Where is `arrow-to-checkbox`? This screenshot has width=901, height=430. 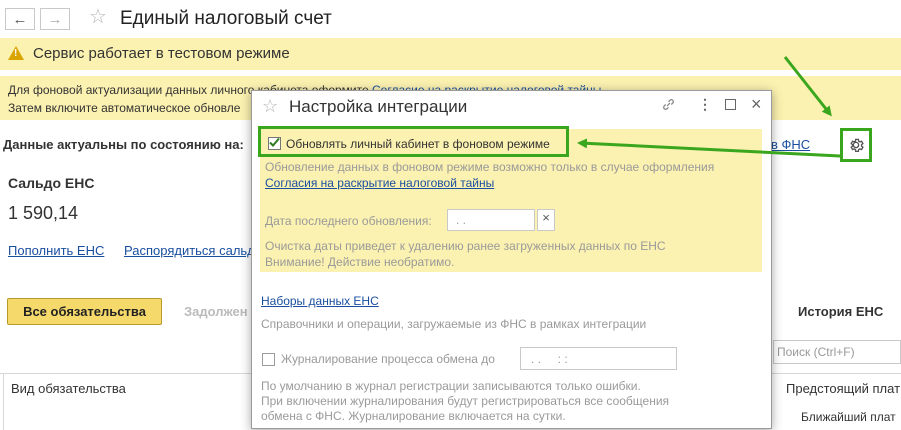 arrow-to-checkbox is located at coordinates (709, 148).